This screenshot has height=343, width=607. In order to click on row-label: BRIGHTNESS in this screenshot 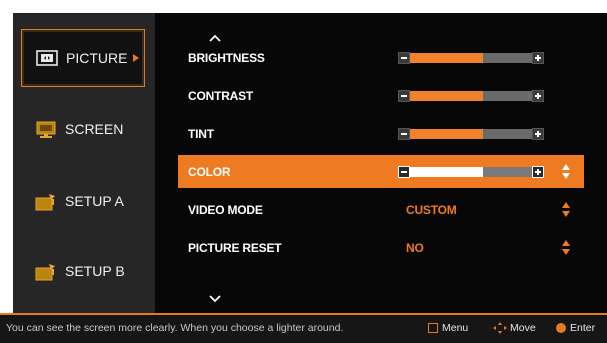, I will do `click(226, 57)`.